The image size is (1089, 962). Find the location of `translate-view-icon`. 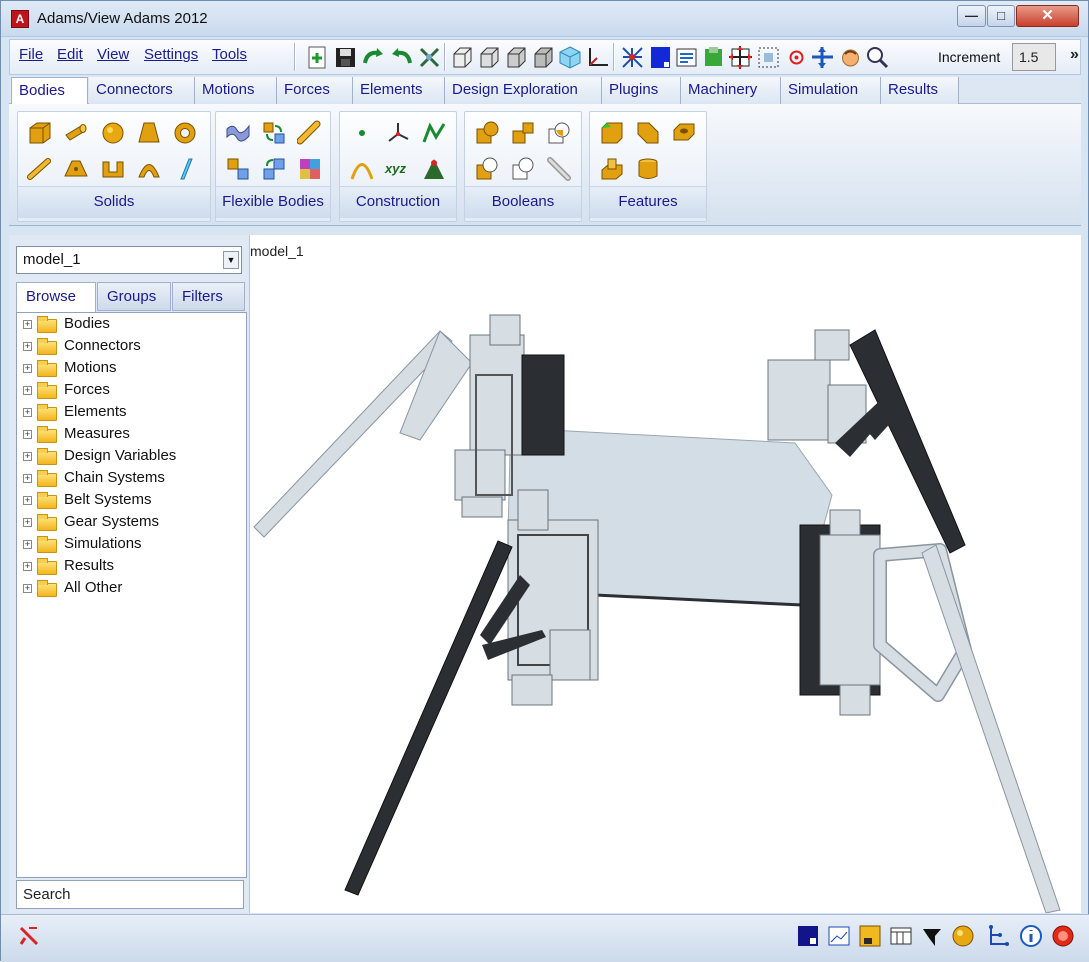

translate-view-icon is located at coordinates (822, 57).